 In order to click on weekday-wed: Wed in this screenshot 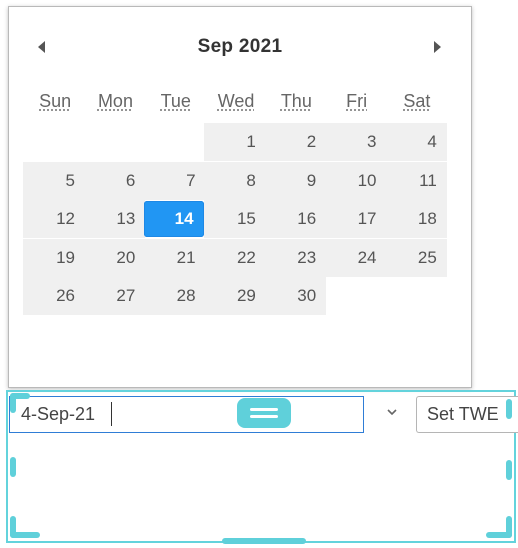, I will do `click(236, 101)`.